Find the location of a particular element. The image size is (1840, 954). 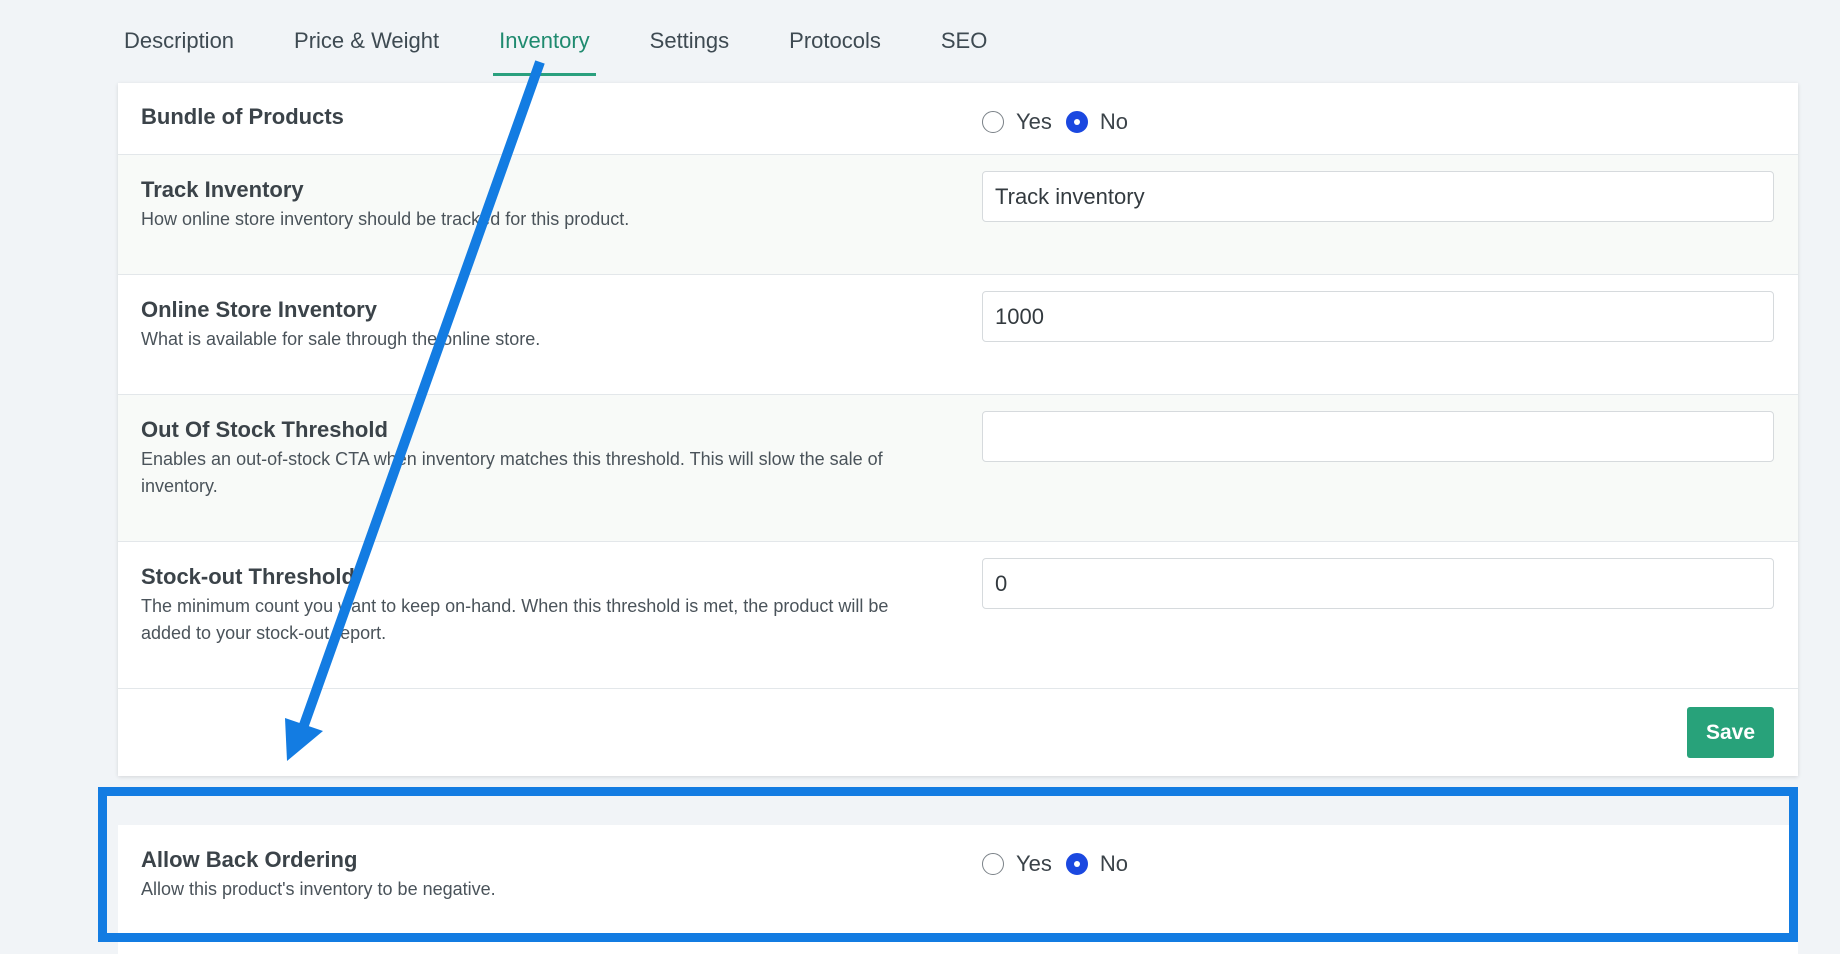

back-ordering-no-label: No is located at coordinates (1114, 863).